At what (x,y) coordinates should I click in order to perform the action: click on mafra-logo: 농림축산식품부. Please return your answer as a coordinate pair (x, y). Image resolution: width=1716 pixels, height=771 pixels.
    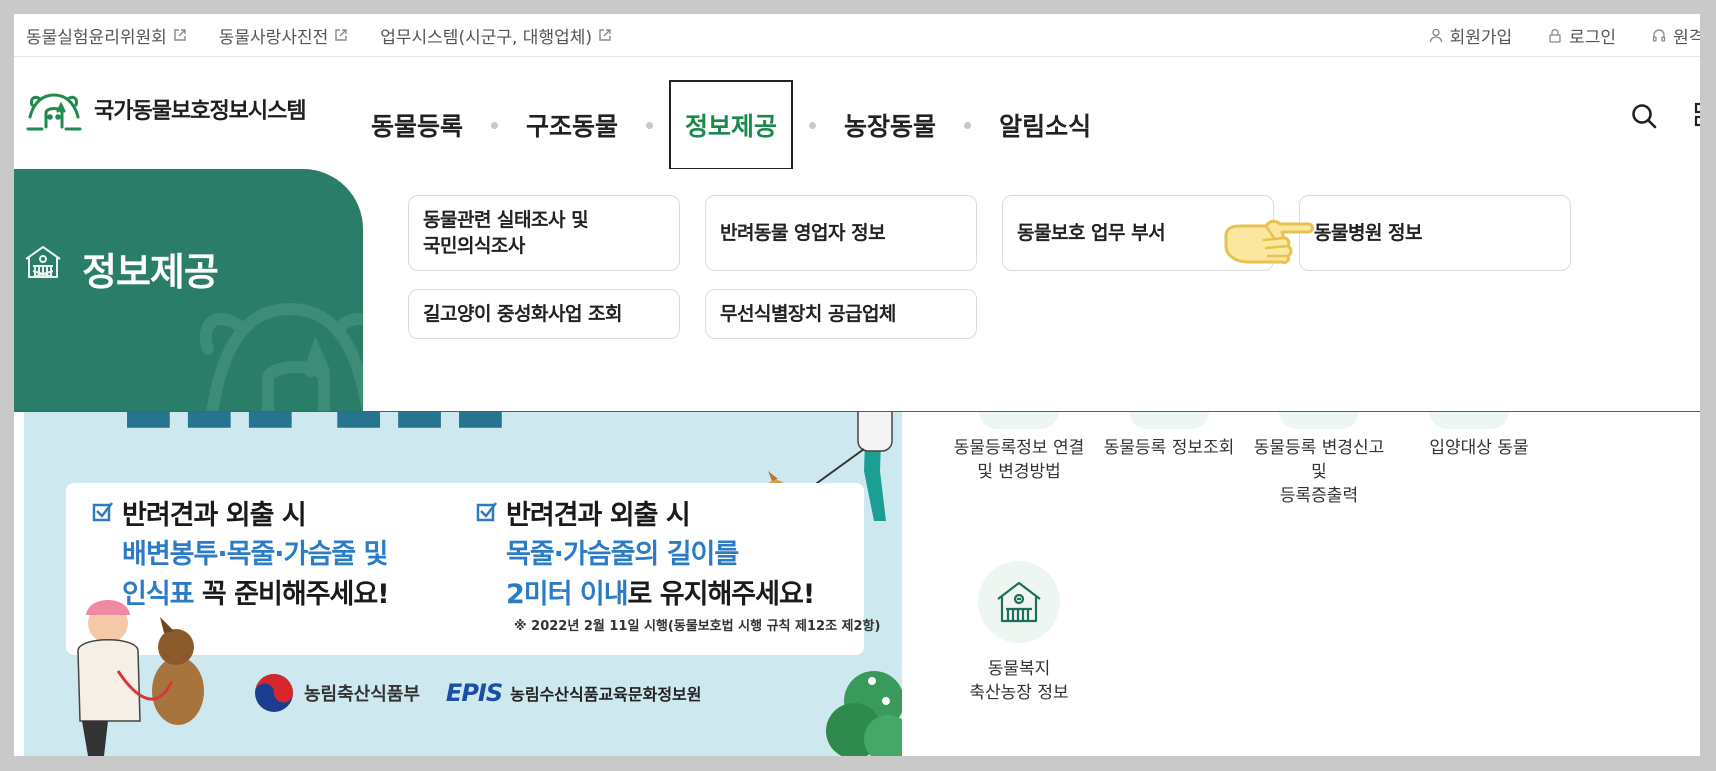
    Looking at the image, I should click on (337, 693).